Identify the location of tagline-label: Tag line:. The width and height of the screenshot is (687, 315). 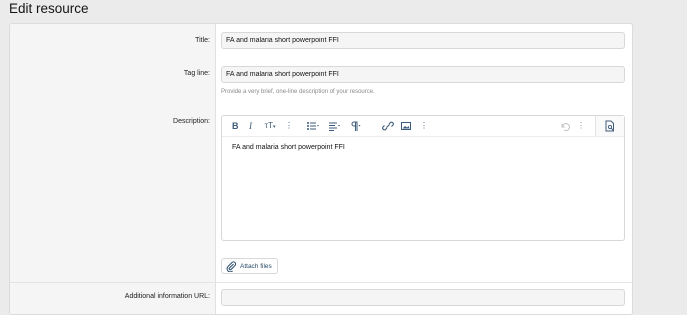
(196, 73).